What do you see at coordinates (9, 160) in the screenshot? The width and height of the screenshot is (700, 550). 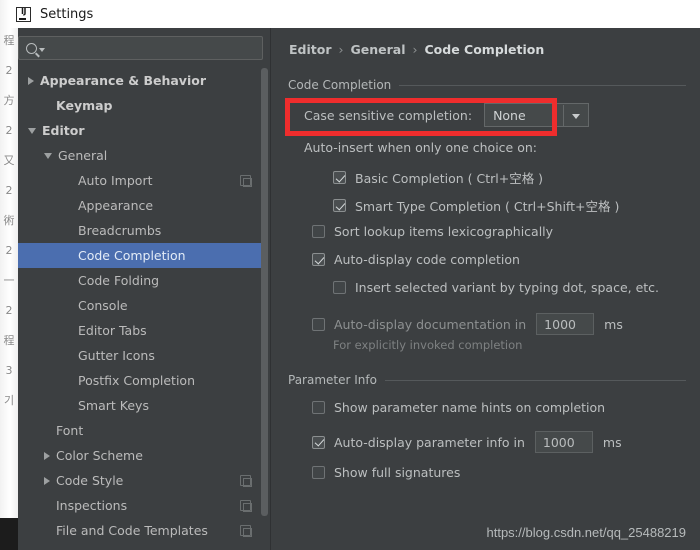 I see `background-glyph: 又` at bounding box center [9, 160].